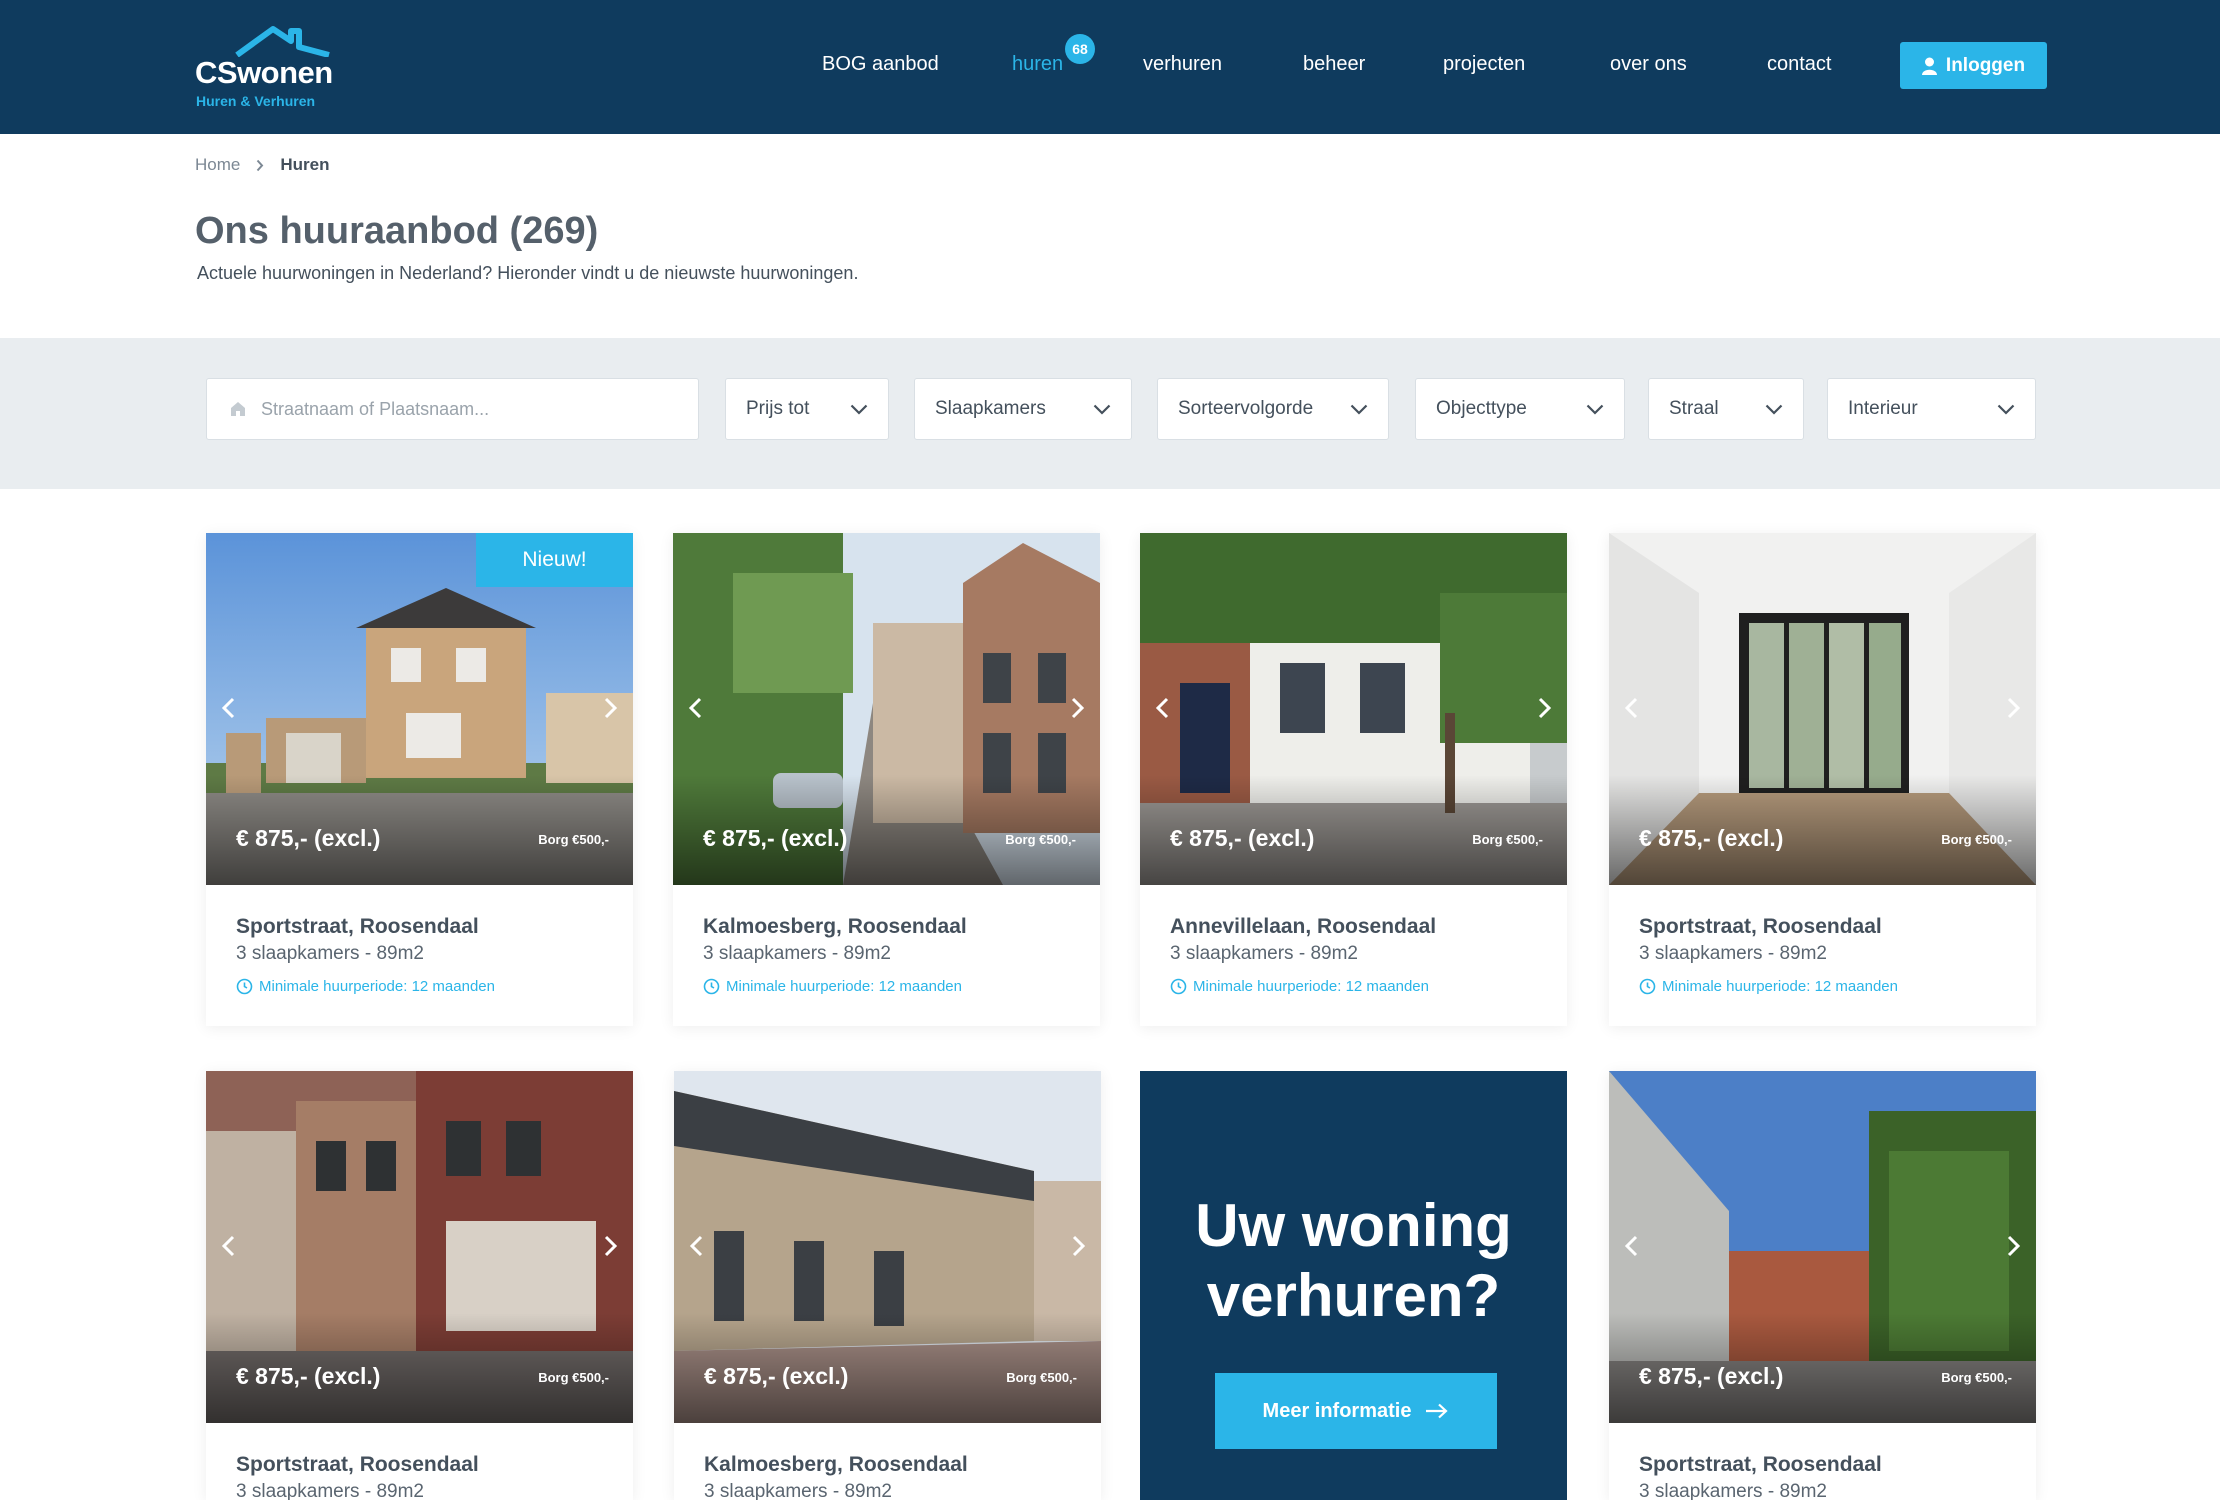 This screenshot has height=1500, width=2220. Describe the element at coordinates (264, 72) in the screenshot. I see `logo-name: CSwonen` at that location.